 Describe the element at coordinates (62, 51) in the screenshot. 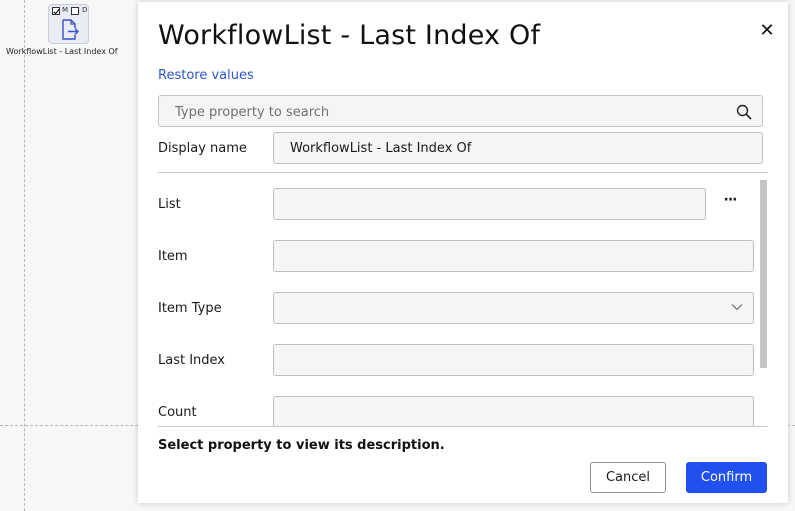

I see `node-caption: WorkflowList - Last Index Of` at that location.